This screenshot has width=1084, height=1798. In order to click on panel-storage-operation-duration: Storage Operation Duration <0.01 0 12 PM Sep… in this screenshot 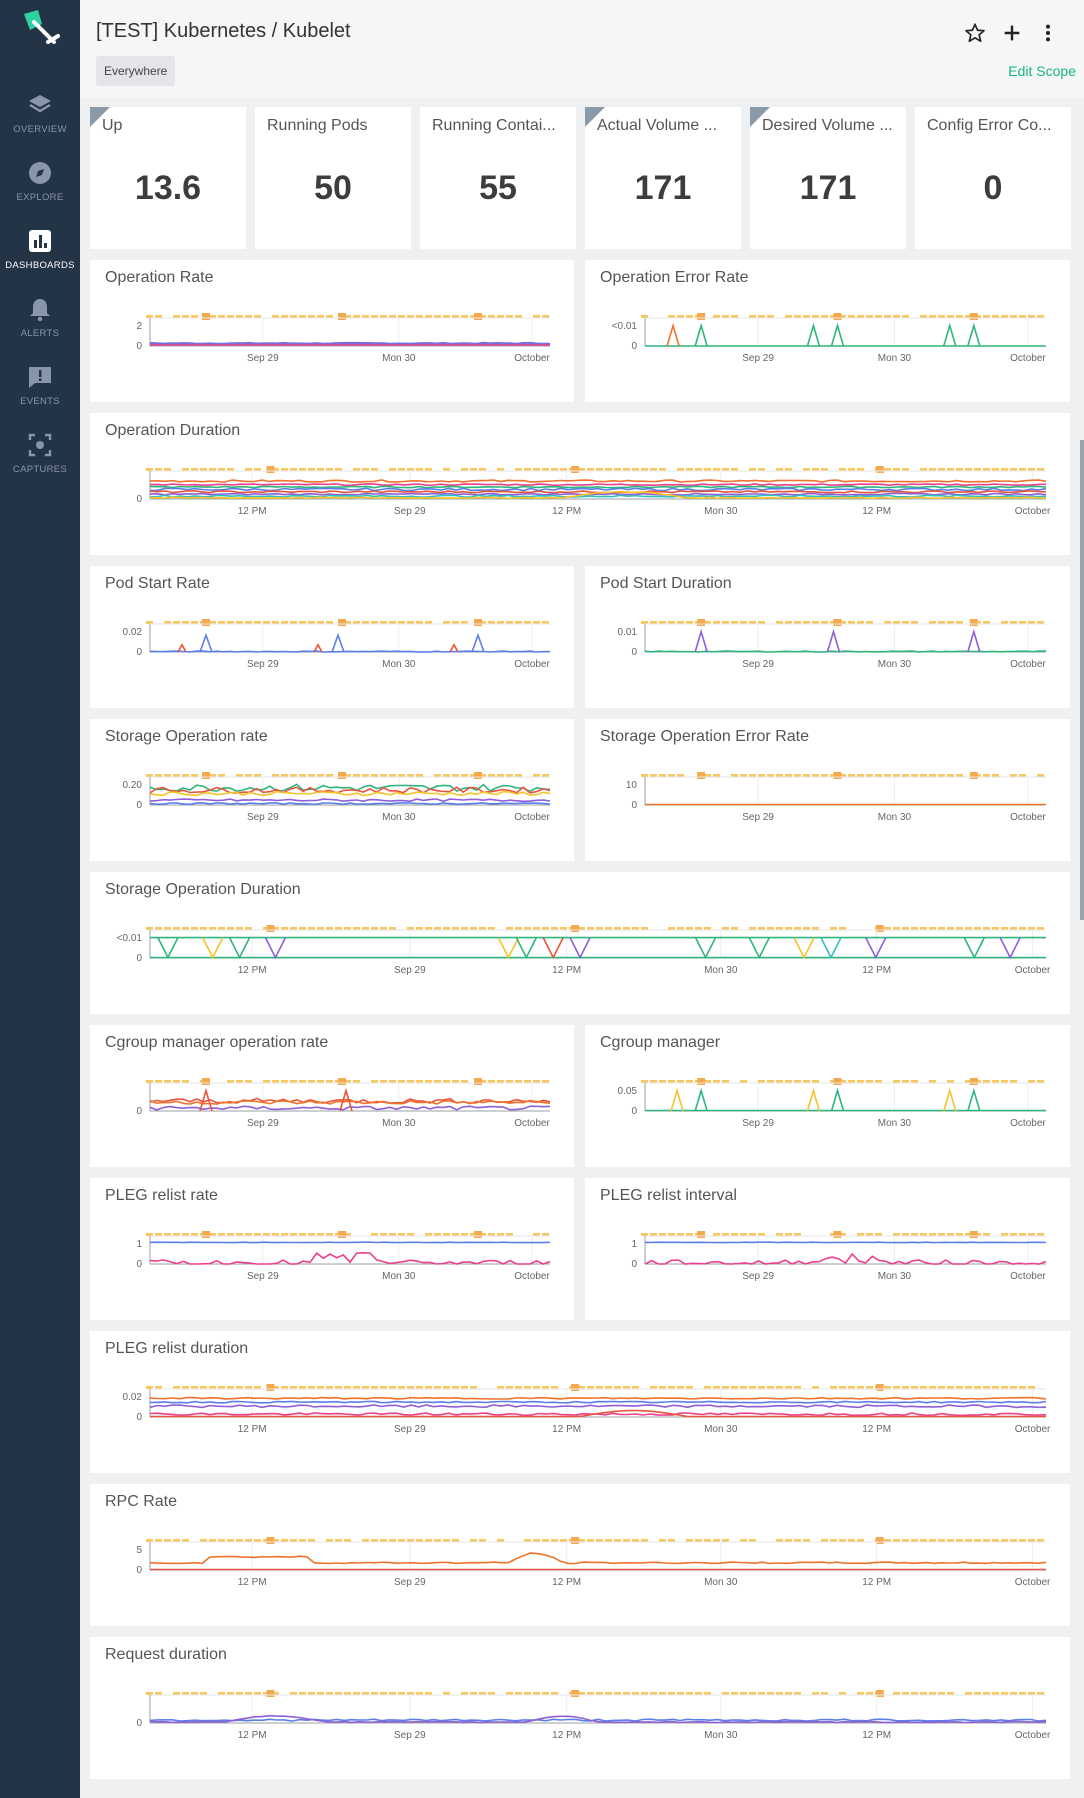, I will do `click(580, 943)`.